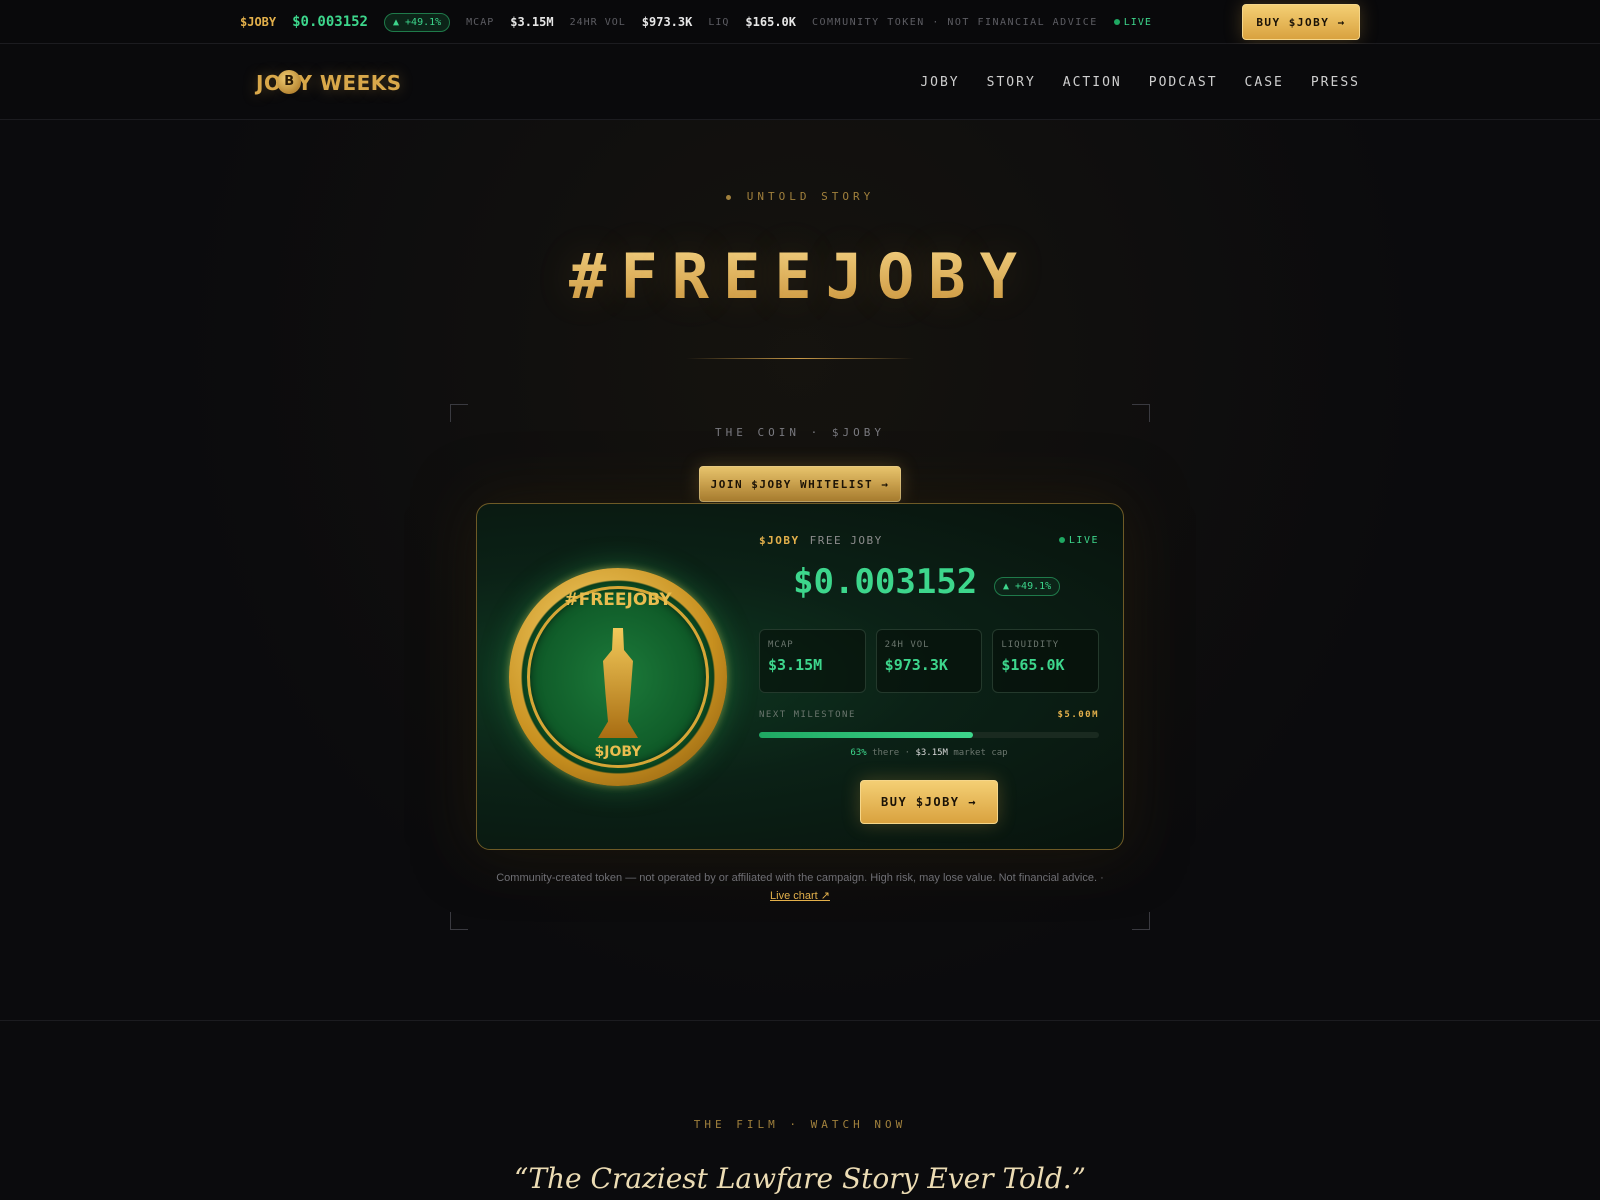  What do you see at coordinates (931, 753) in the screenshot?
I see `milestone-cap-value: $3.15M` at bounding box center [931, 753].